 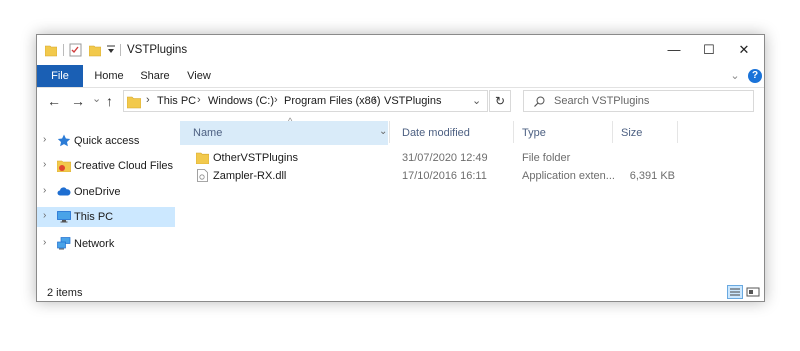 What do you see at coordinates (652, 176) in the screenshot?
I see `file-size: 6,391 KB` at bounding box center [652, 176].